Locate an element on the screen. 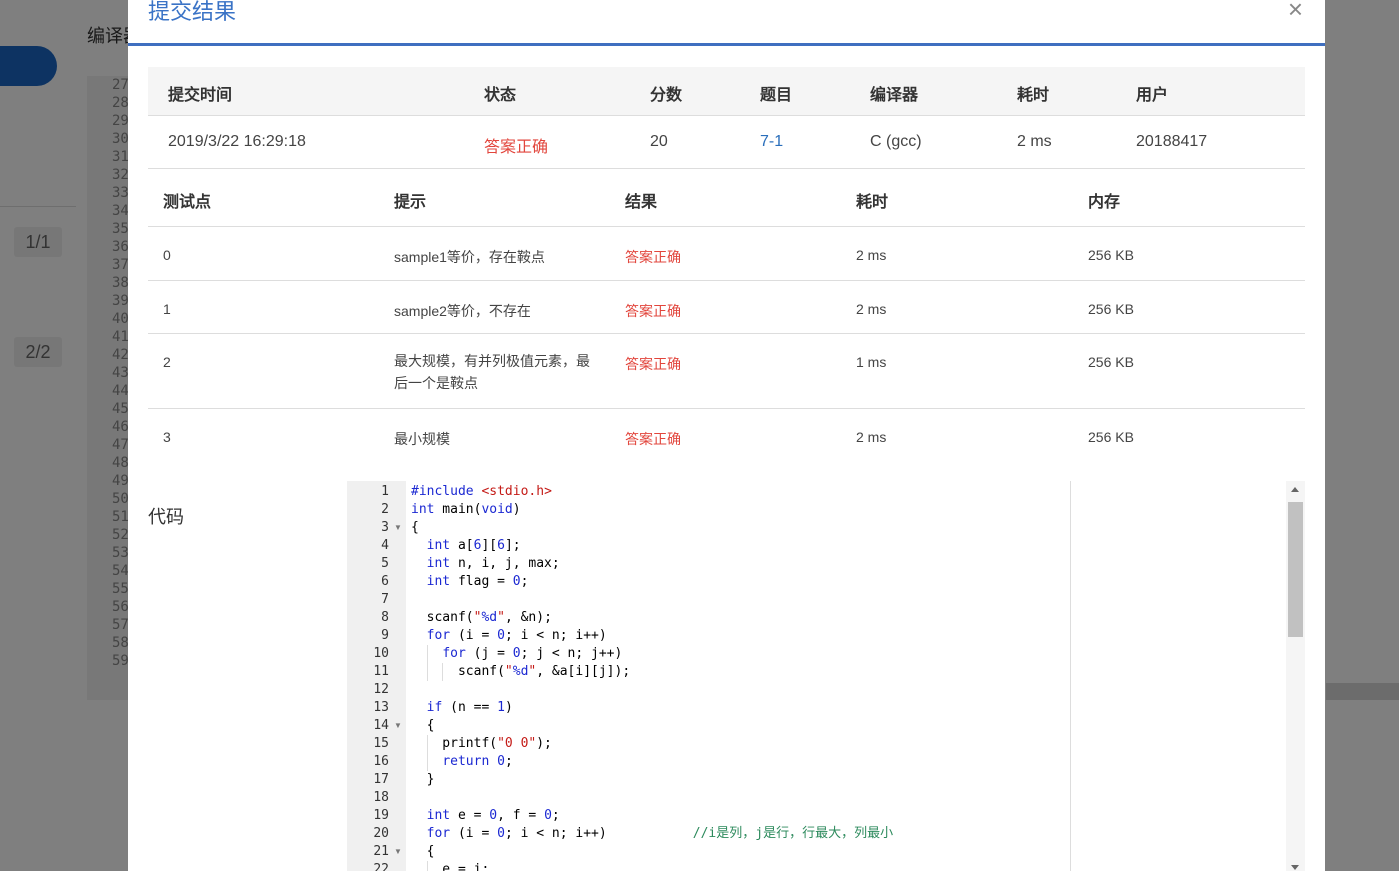  line-number: 17 is located at coordinates (381, 779).